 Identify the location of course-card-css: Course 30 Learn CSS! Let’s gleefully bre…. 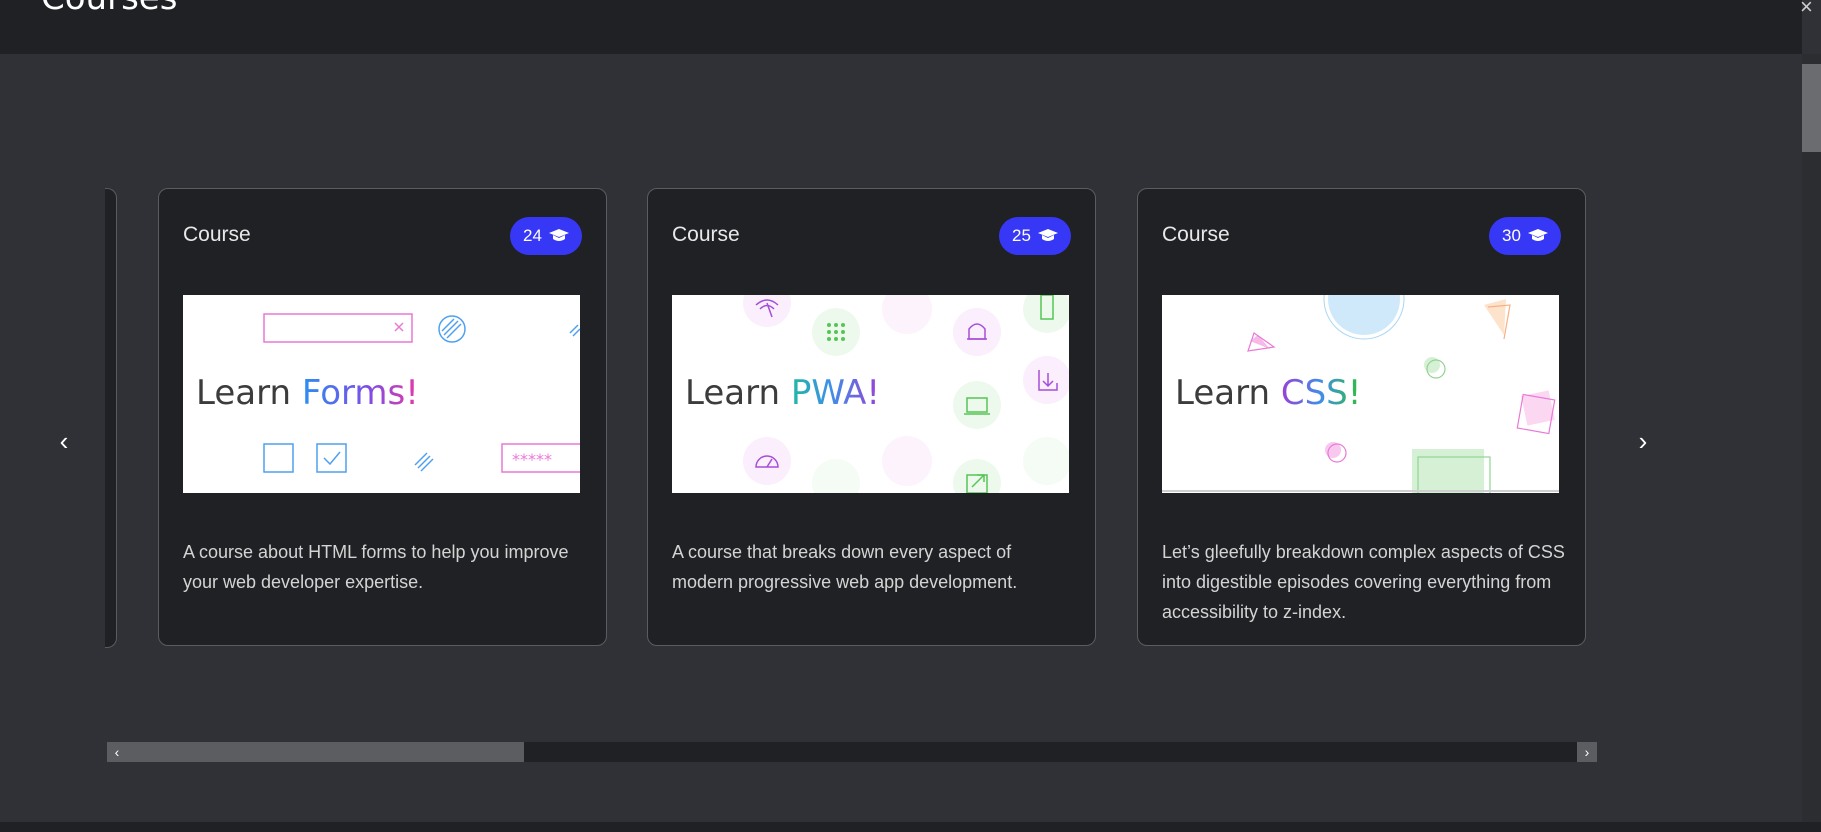
(1361, 417).